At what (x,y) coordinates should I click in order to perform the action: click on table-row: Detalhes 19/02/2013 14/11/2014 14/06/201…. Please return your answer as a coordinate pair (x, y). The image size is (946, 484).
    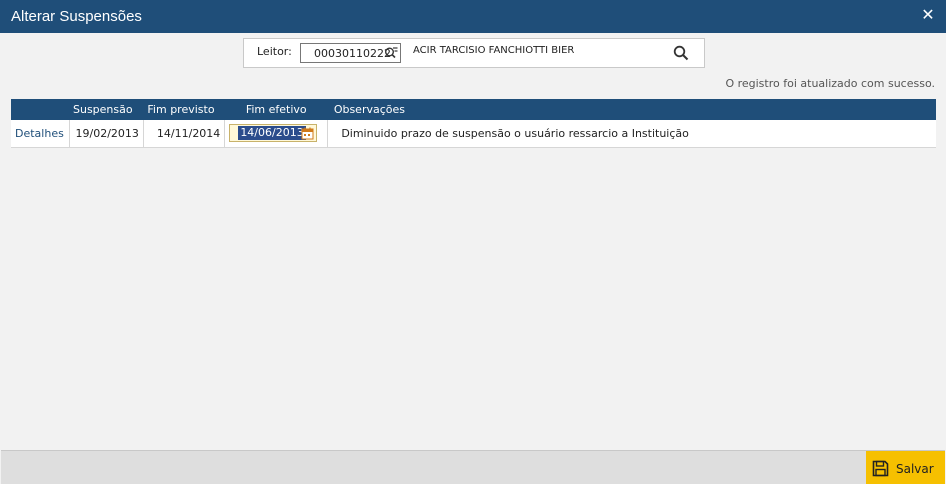
    Looking at the image, I should click on (473, 134).